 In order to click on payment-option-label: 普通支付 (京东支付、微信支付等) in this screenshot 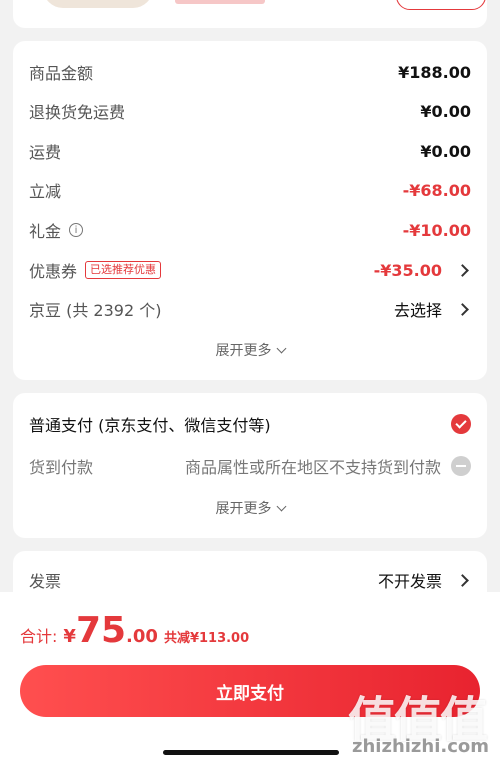, I will do `click(150, 425)`.